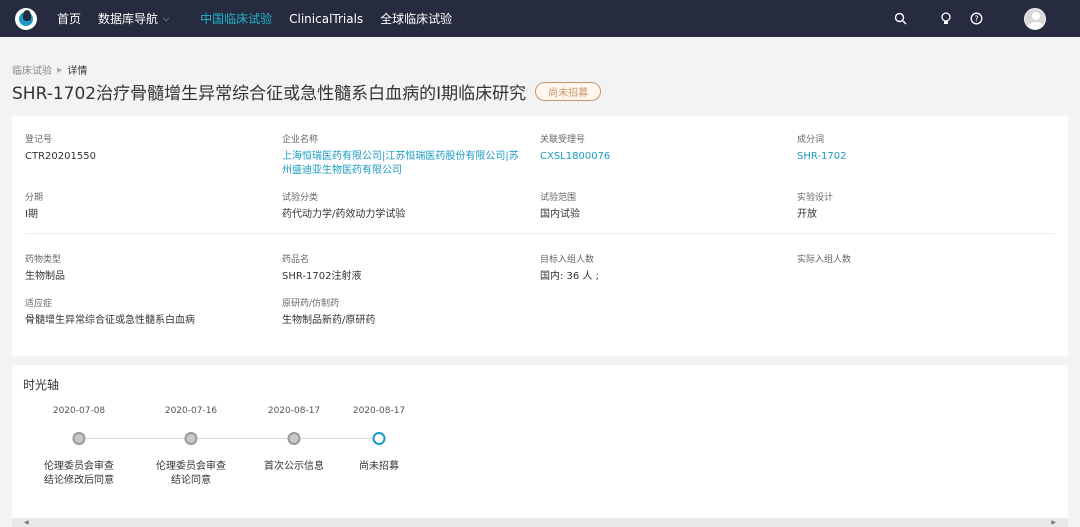  Describe the element at coordinates (568, 91) in the screenshot. I see `status-badge: 尚未招募` at that location.